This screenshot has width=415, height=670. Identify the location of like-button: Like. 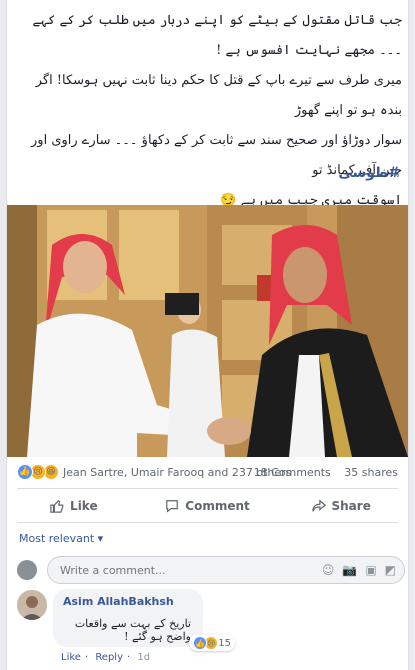
(74, 506).